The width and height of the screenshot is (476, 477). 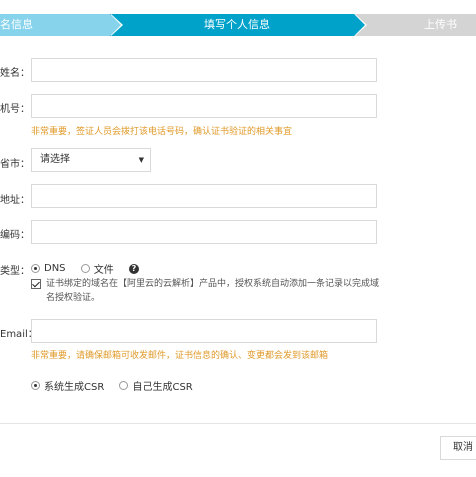 What do you see at coordinates (103, 270) in the screenshot?
I see `verify-file-label: 文件` at bounding box center [103, 270].